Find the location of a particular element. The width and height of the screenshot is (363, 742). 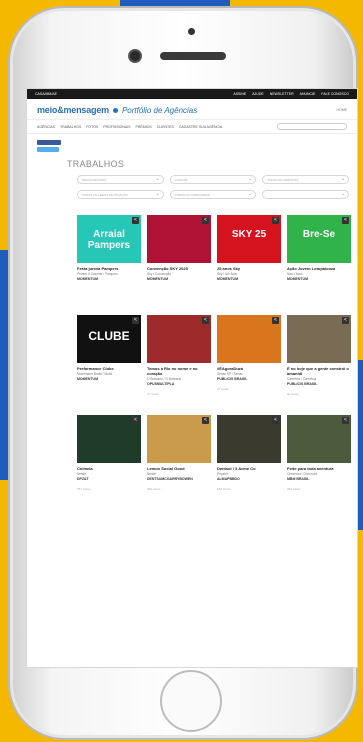

work-thumbnail: < Arraial Pampers is located at coordinates (109, 239).